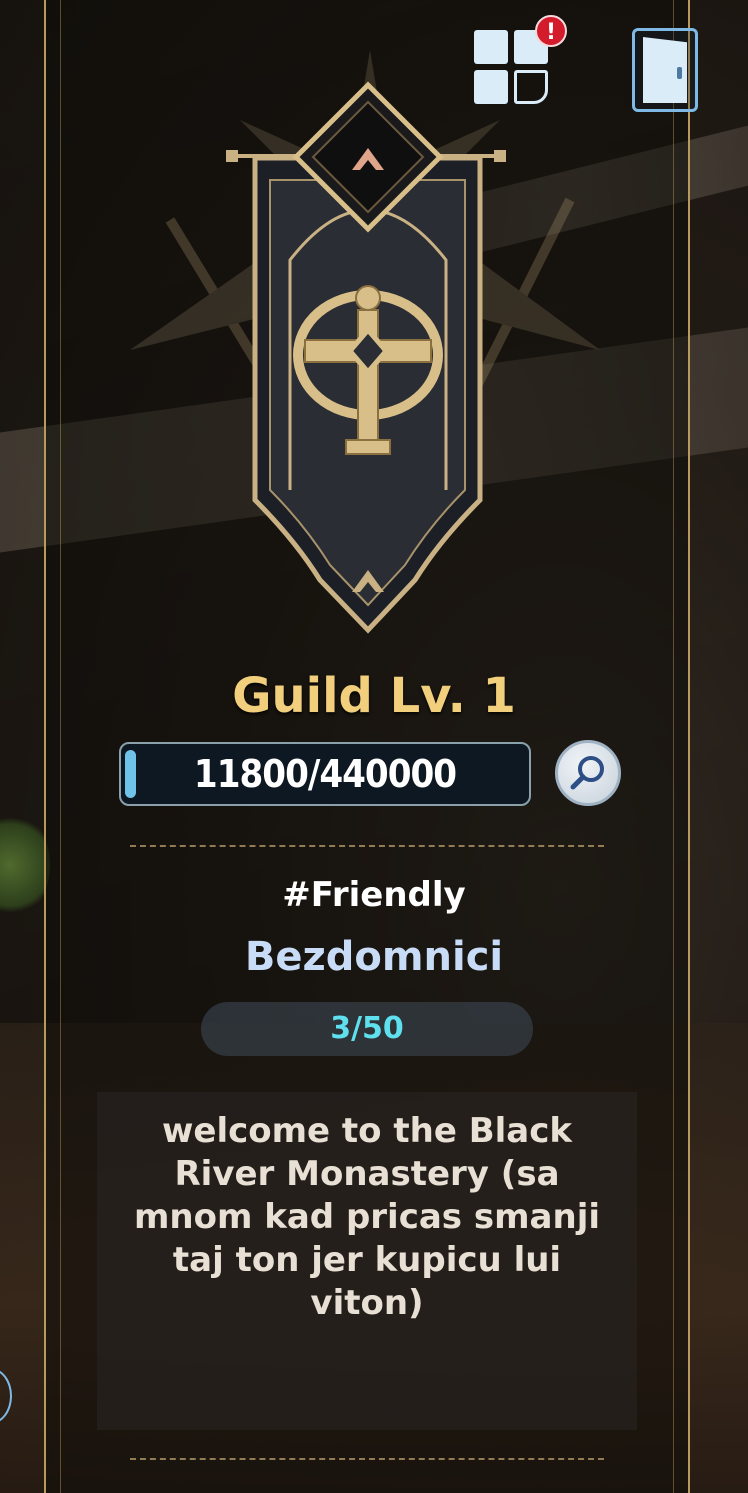 This screenshot has width=748, height=1493. I want to click on xp-text: 11800/440000, so click(325, 774).